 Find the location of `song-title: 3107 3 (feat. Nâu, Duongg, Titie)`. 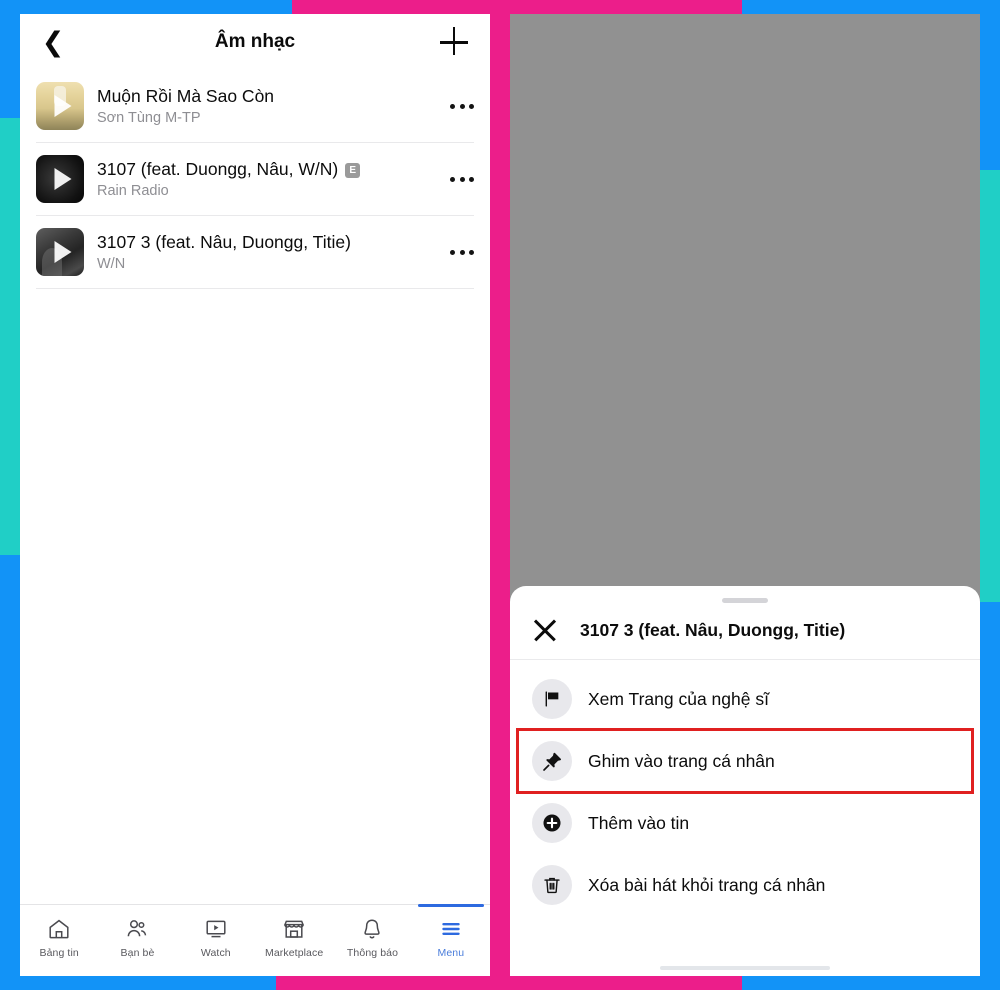

song-title: 3107 3 (feat. Nâu, Duongg, Titie) is located at coordinates (224, 242).